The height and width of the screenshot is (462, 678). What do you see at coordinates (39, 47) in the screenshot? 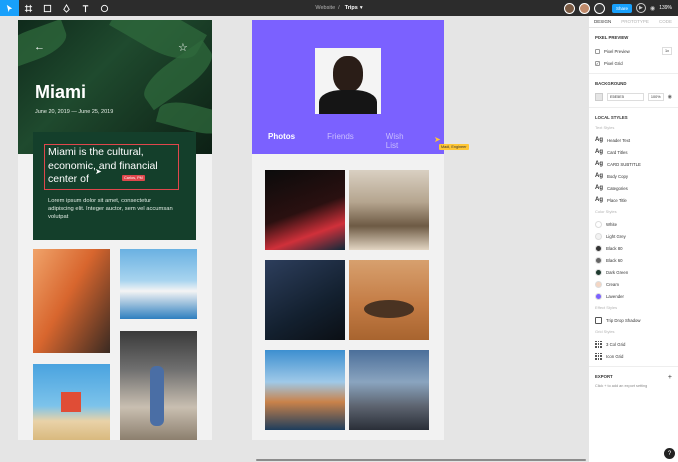
I see `back-arrow-icon: ←` at bounding box center [39, 47].